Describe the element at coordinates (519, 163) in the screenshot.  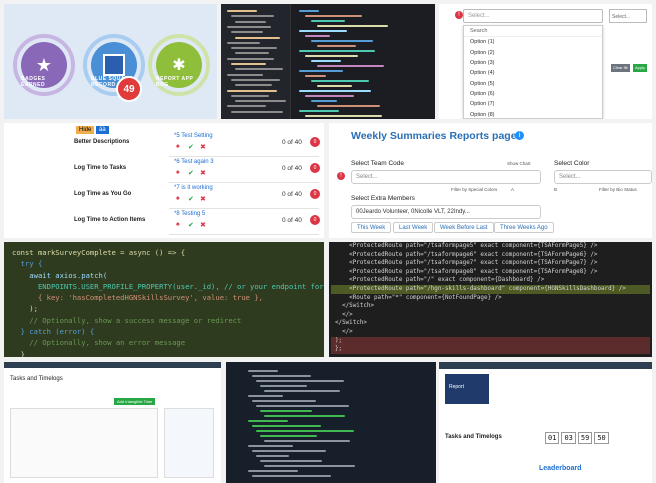
I see `show-chart-toggle: Show Chart` at that location.